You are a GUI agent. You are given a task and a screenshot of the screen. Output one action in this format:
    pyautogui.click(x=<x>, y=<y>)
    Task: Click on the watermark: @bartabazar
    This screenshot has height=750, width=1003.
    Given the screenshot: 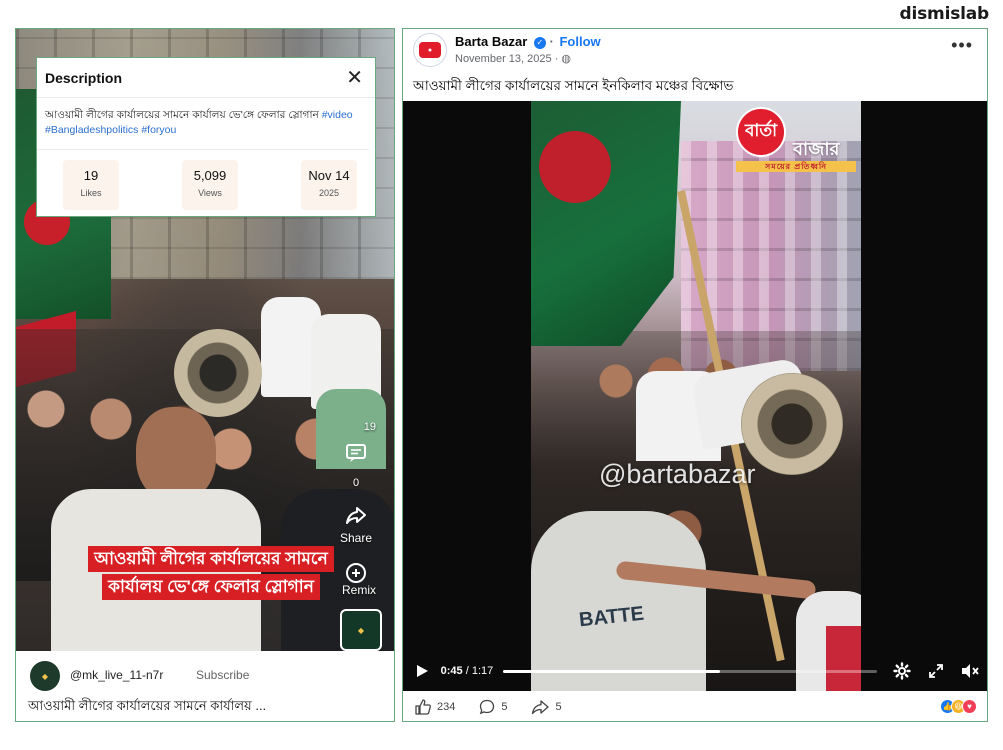 What is the action you would take?
    pyautogui.click(x=677, y=474)
    